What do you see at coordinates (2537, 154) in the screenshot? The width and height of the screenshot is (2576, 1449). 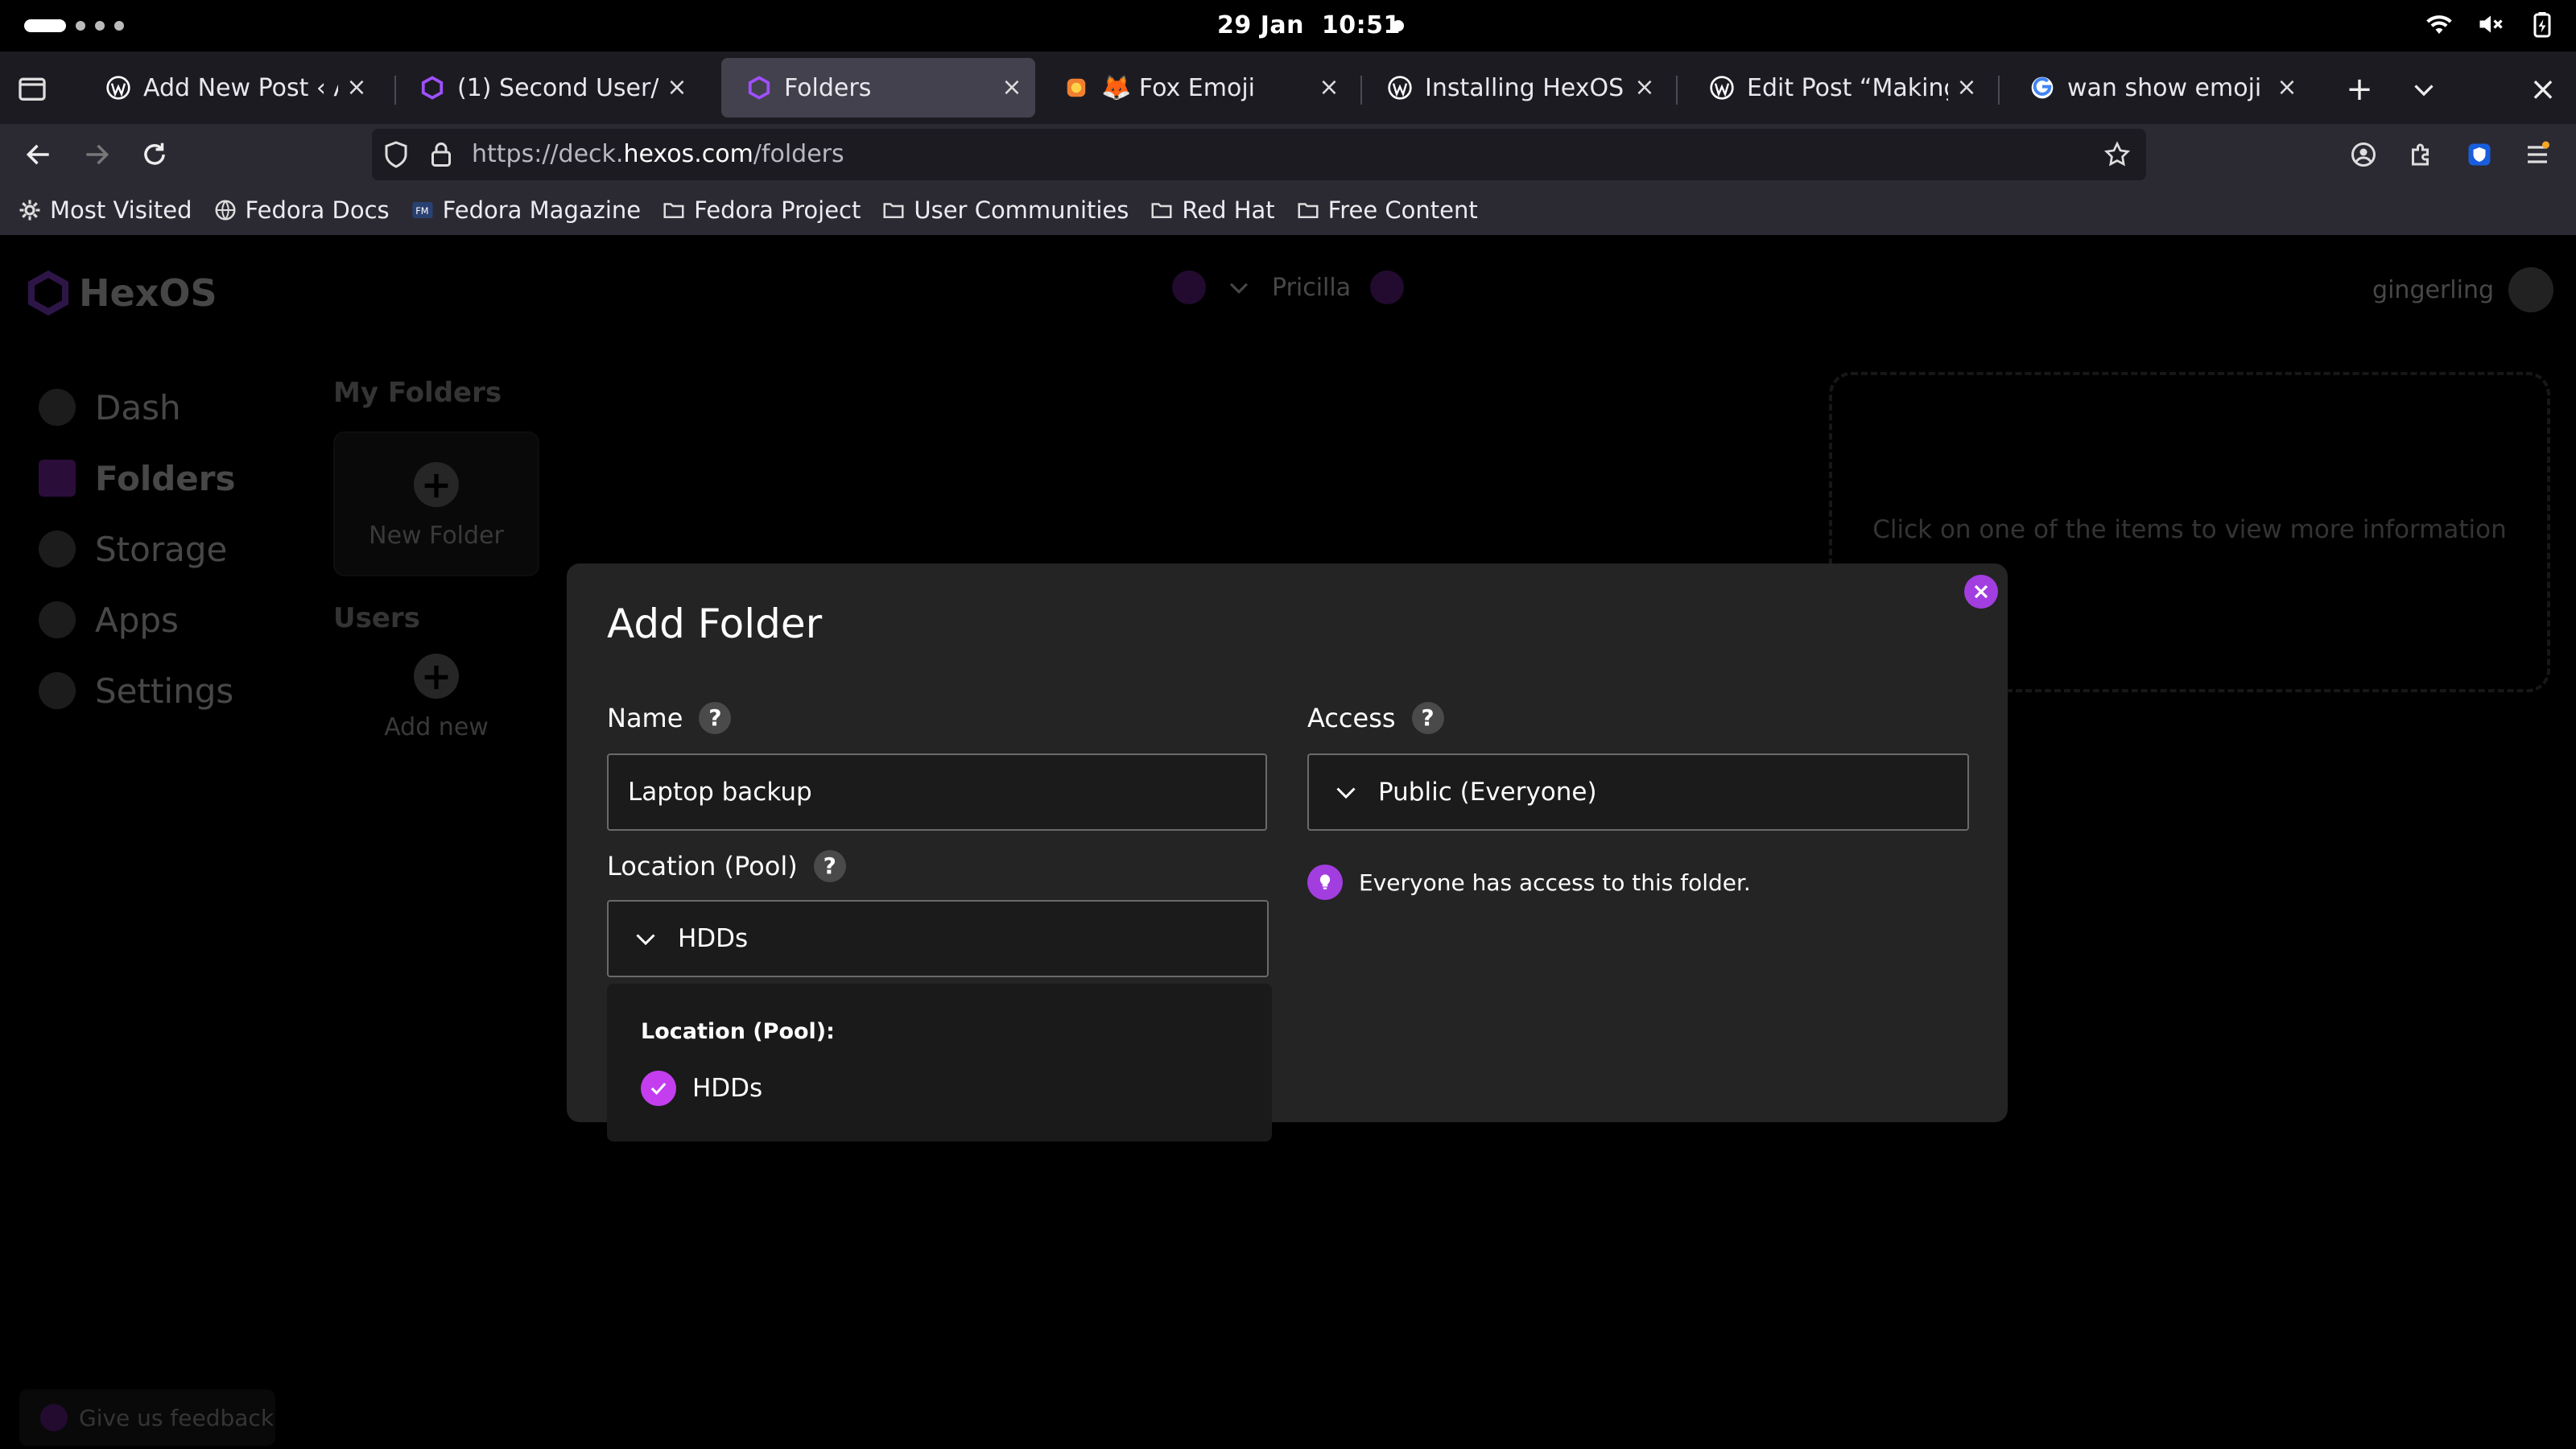 I see `app-menu-icon` at bounding box center [2537, 154].